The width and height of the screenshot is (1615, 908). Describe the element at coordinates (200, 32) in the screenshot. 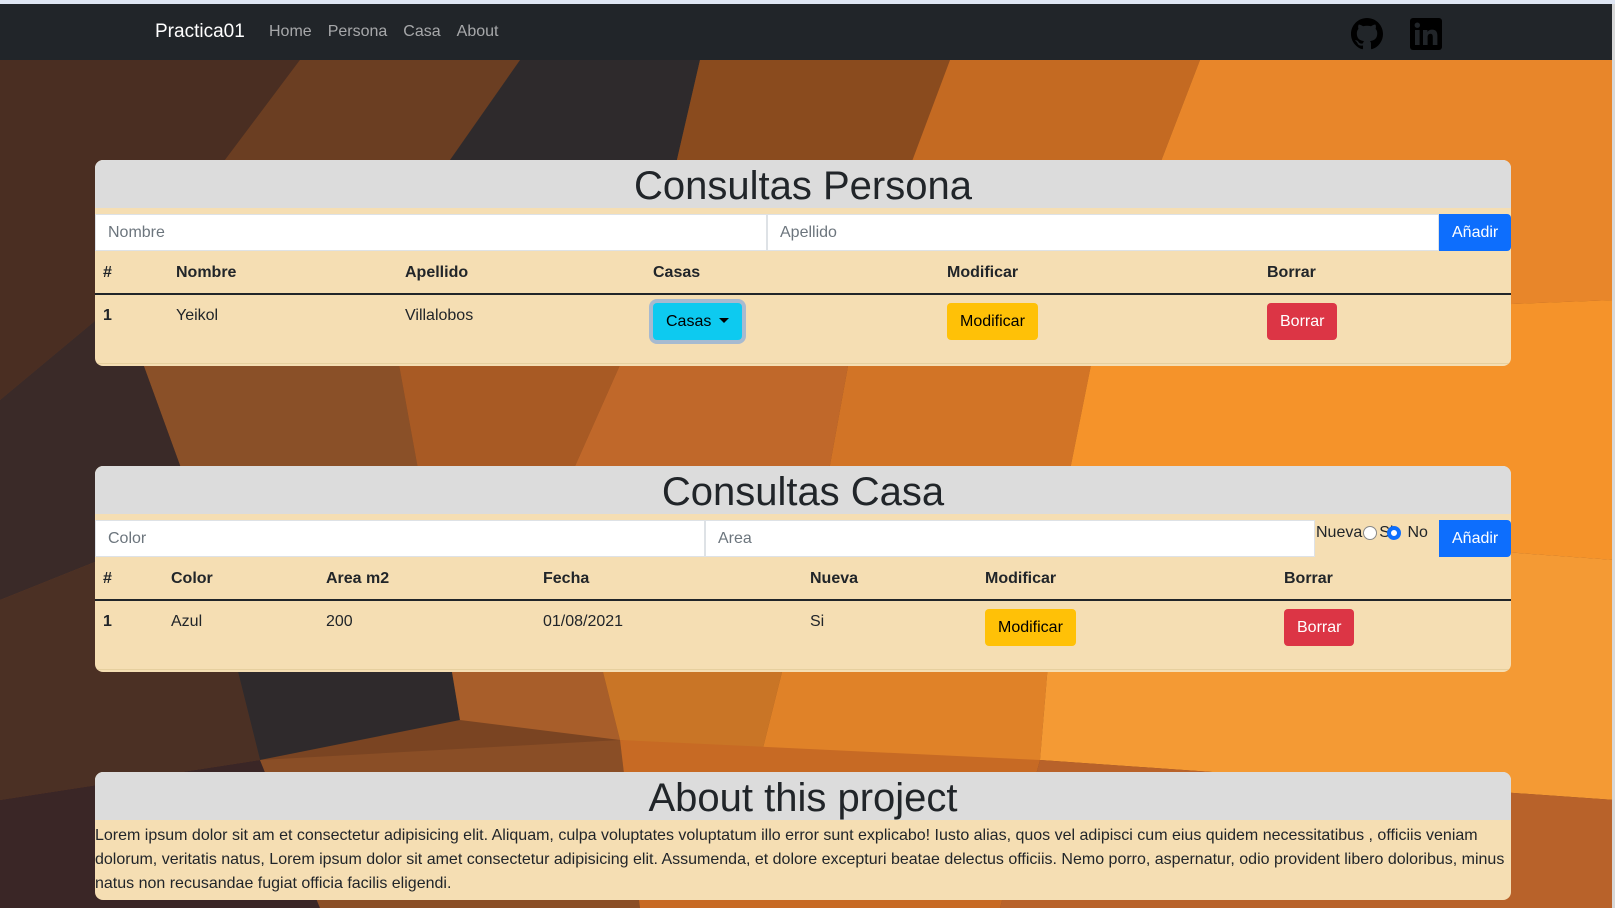

I see `navbar-brand: Practica01` at that location.